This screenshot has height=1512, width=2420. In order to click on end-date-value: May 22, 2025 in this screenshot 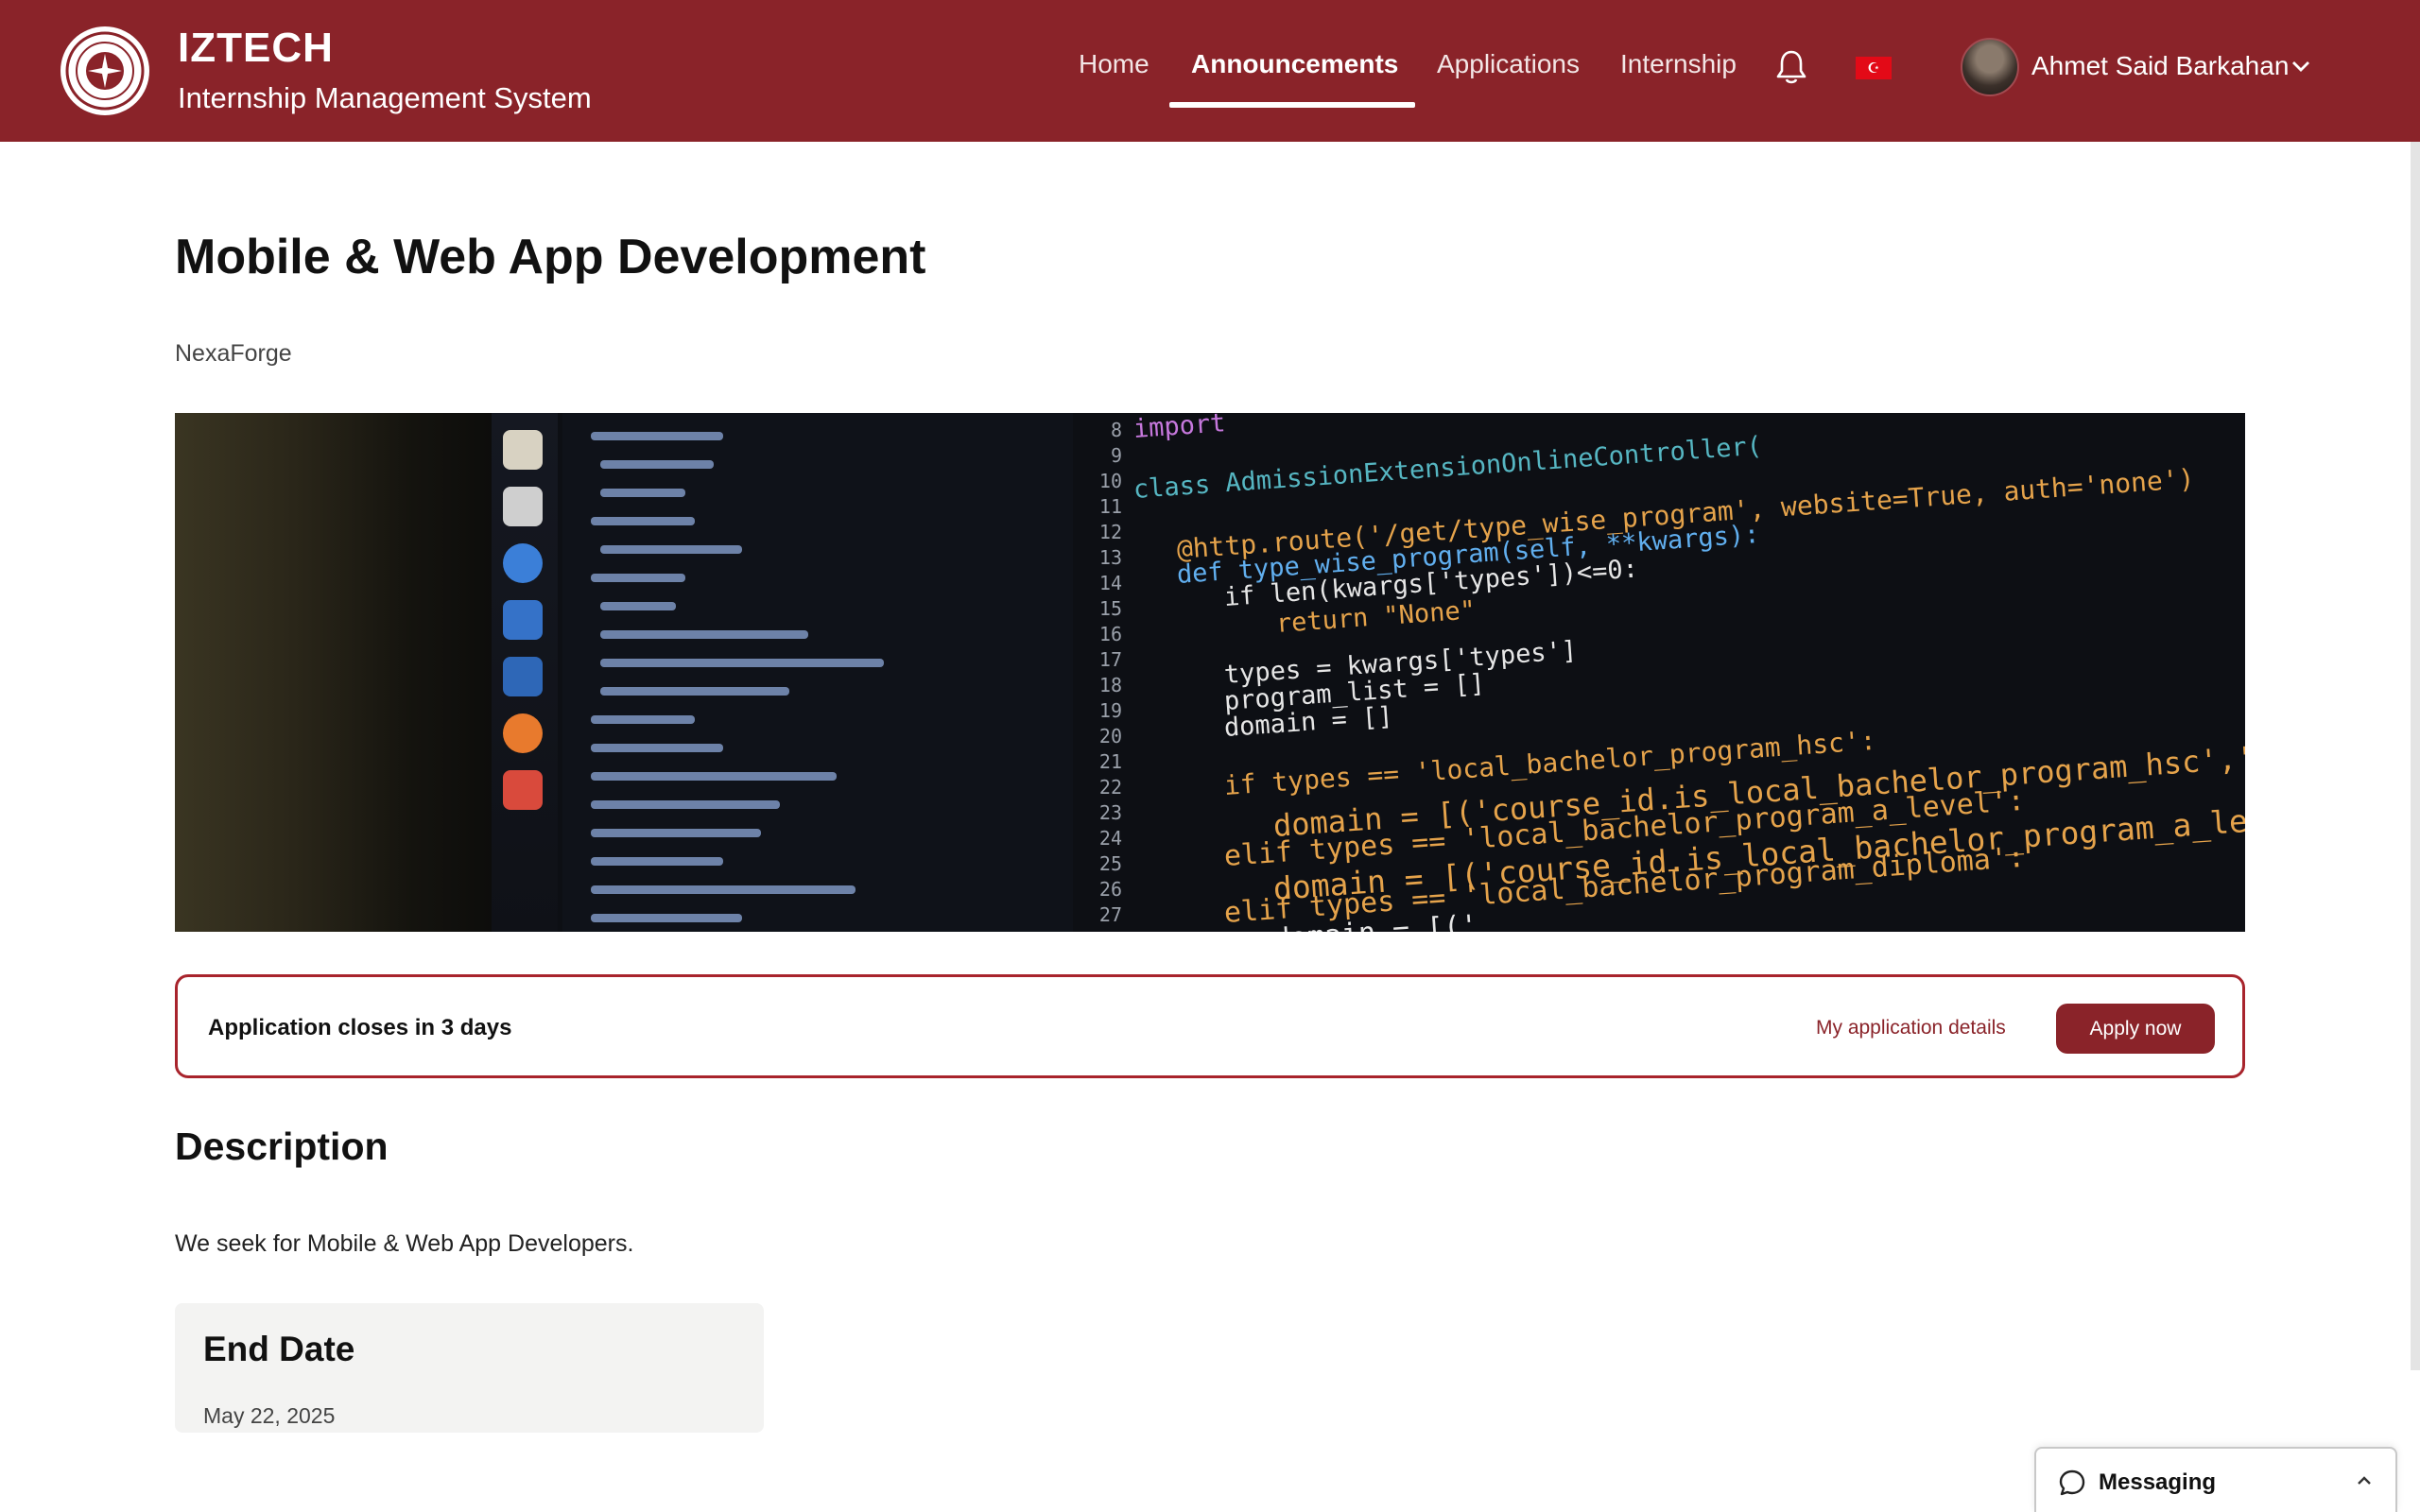, I will do `click(270, 1415)`.